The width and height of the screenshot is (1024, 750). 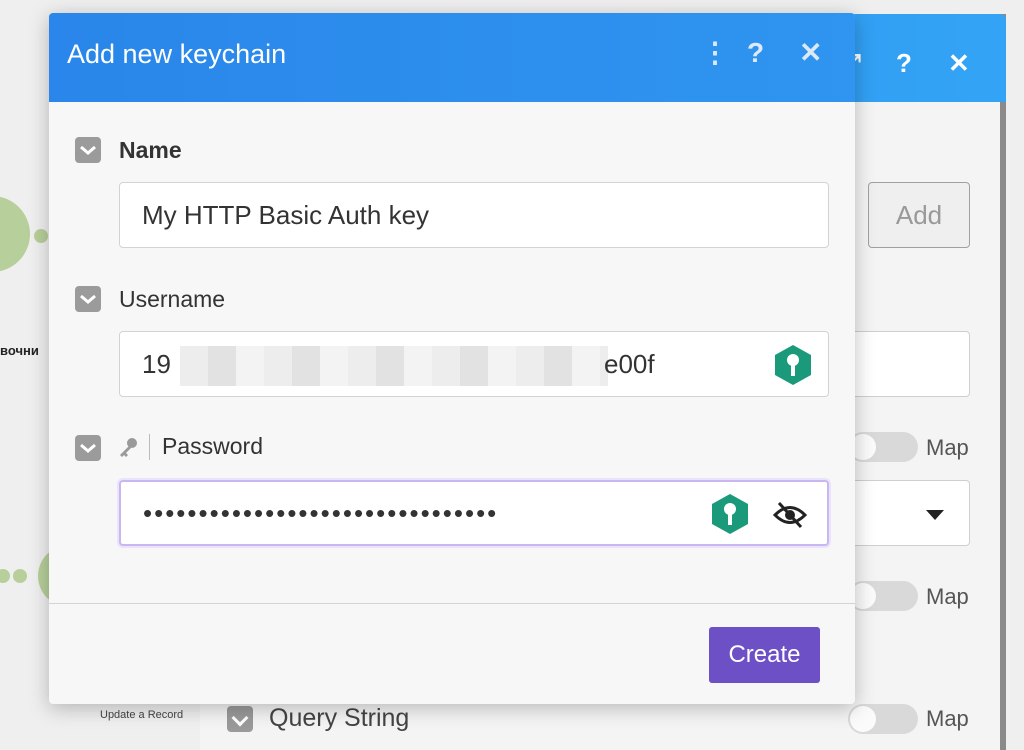 I want to click on module-node-label: вочни, so click(x=19, y=350).